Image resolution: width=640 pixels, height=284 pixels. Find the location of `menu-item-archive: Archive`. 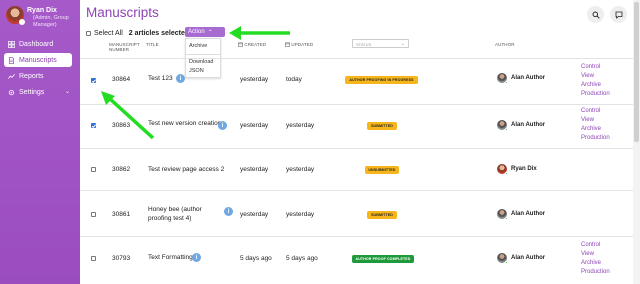

menu-item-archive: Archive is located at coordinates (198, 46).